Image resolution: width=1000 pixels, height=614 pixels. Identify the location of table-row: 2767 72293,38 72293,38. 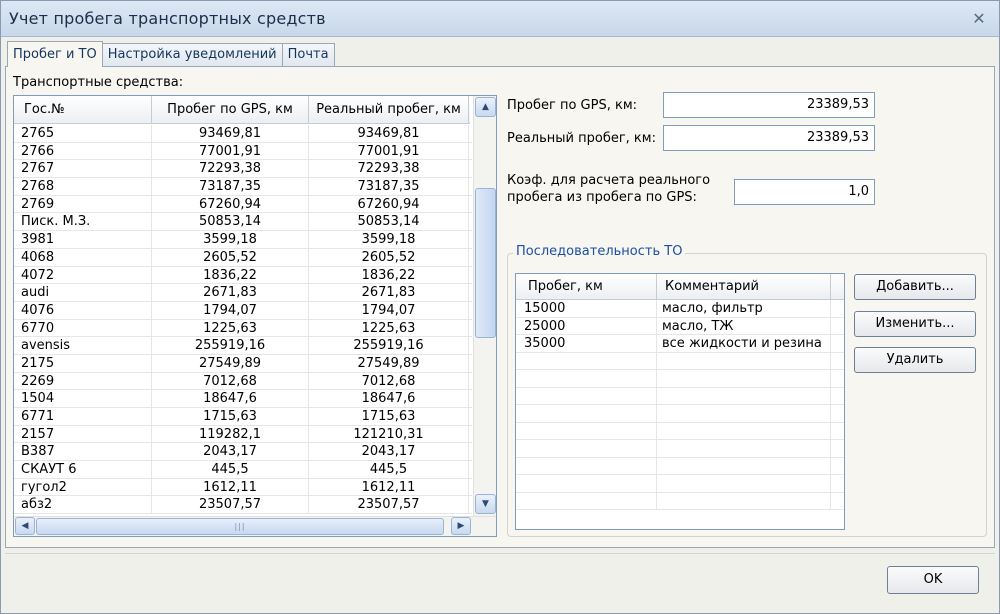
(243, 169).